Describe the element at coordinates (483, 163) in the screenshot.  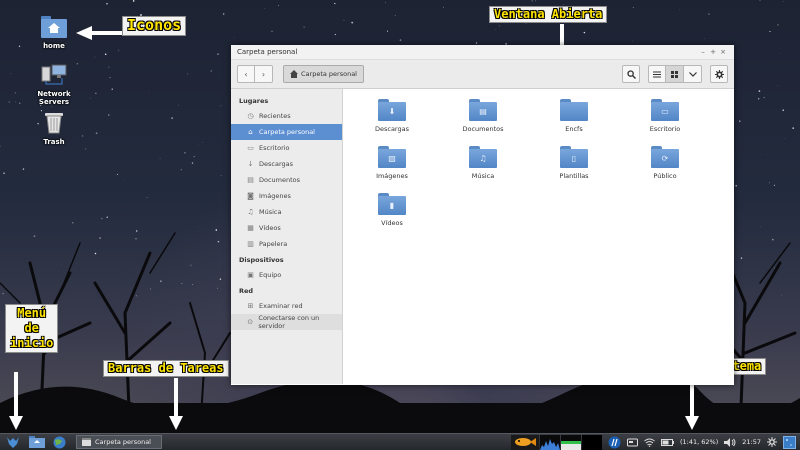
I see `file-item: ♫ Música` at that location.